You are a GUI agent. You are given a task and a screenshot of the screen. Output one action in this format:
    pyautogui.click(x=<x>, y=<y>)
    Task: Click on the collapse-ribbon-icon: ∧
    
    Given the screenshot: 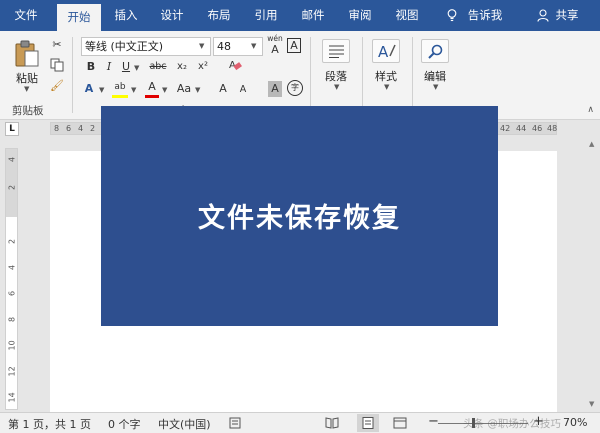 What is the action you would take?
    pyautogui.click(x=590, y=110)
    